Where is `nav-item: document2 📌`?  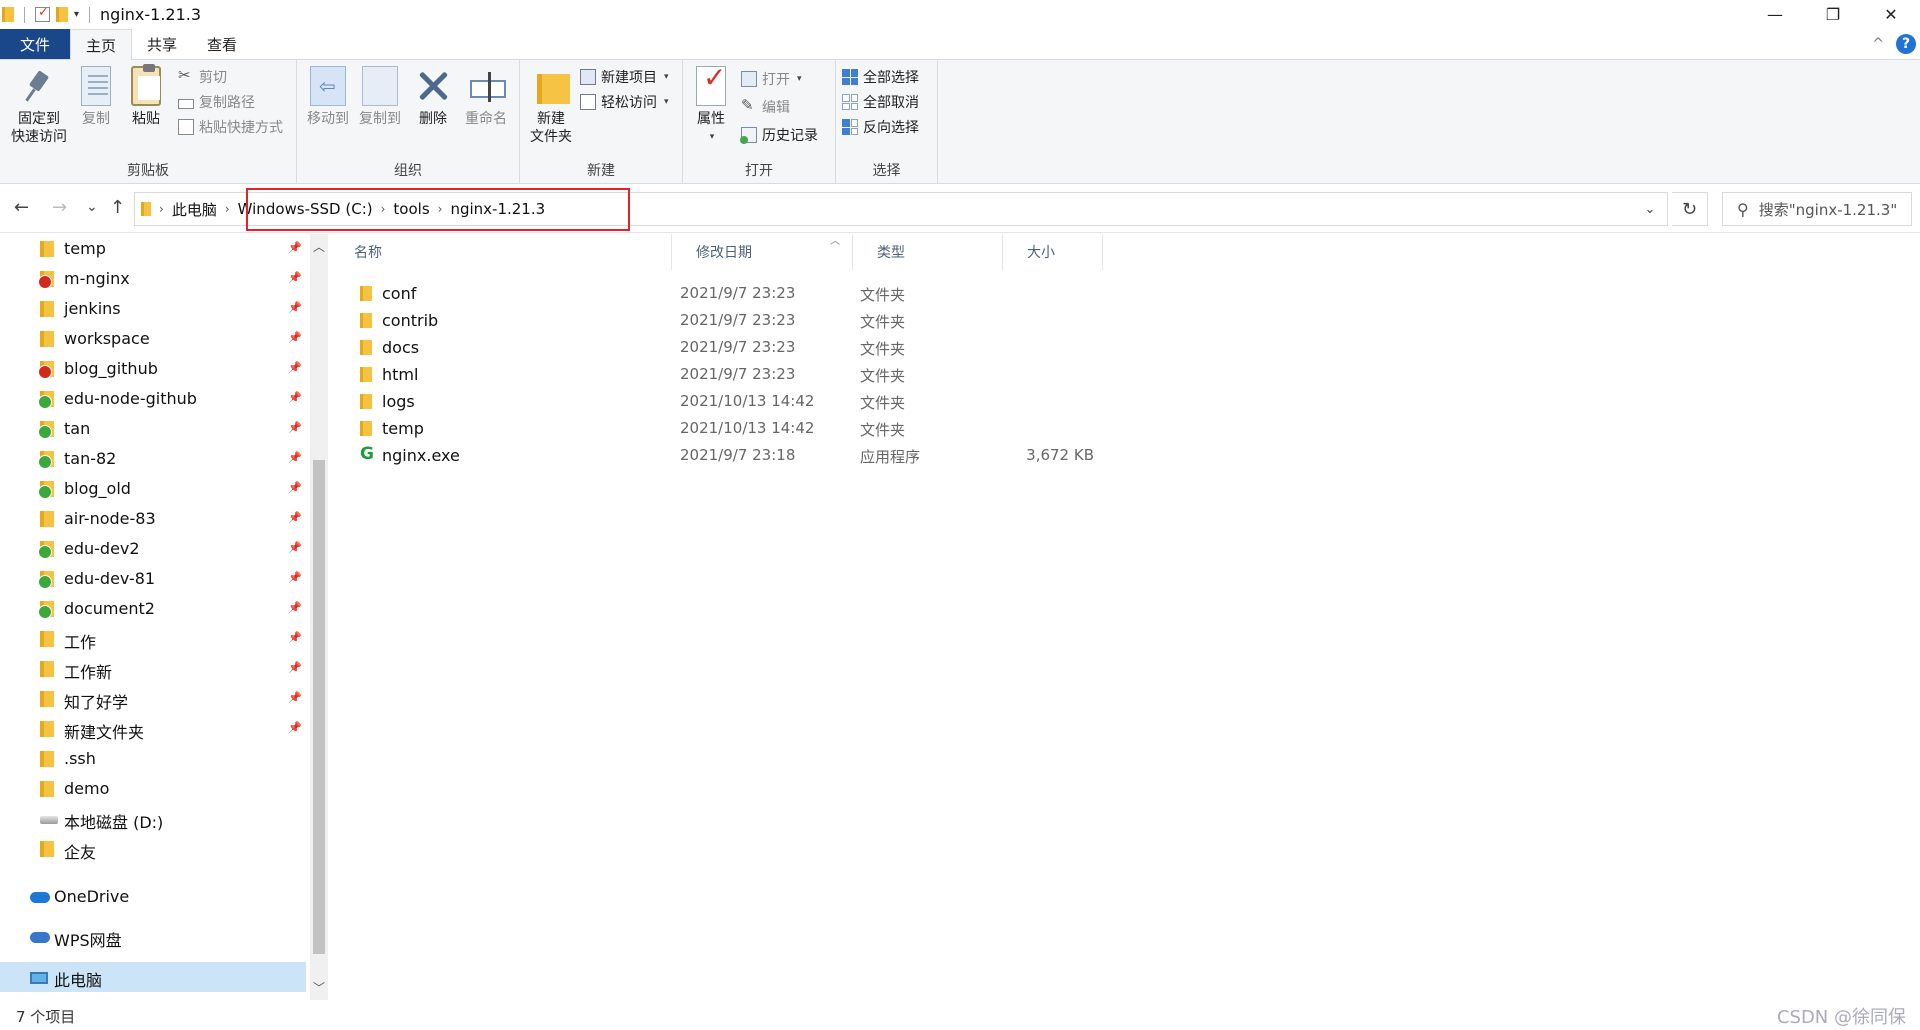 nav-item: document2 📌 is located at coordinates (153, 609).